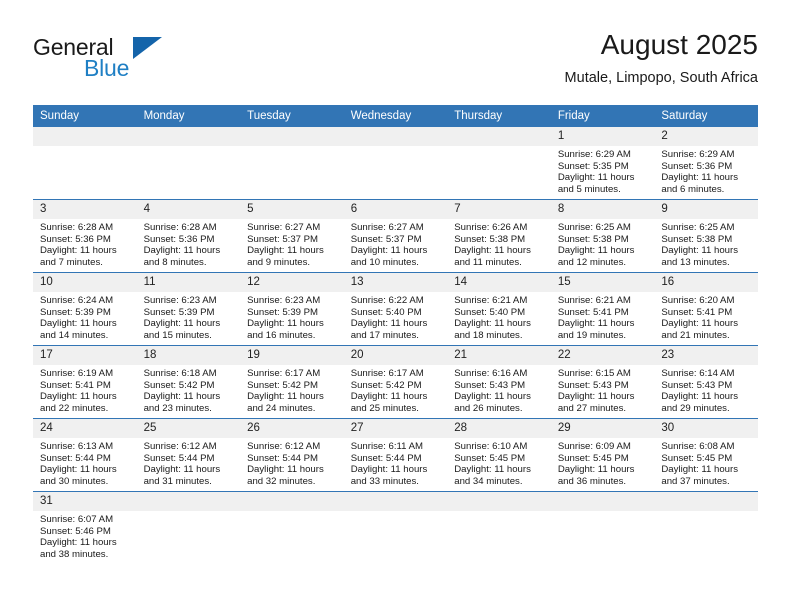  I want to click on day-number: 13, so click(395, 282).